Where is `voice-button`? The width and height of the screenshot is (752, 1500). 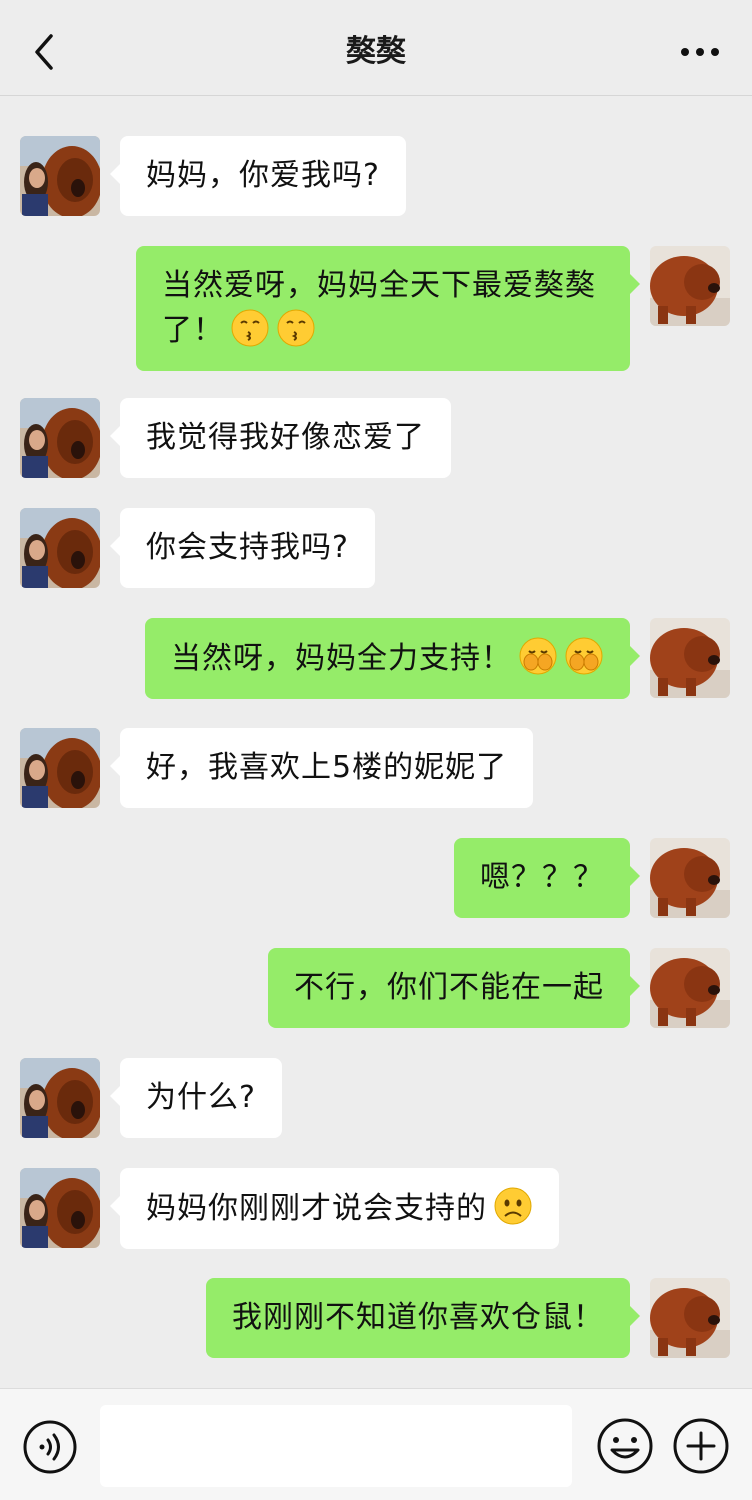
voice-button is located at coordinates (50, 1447).